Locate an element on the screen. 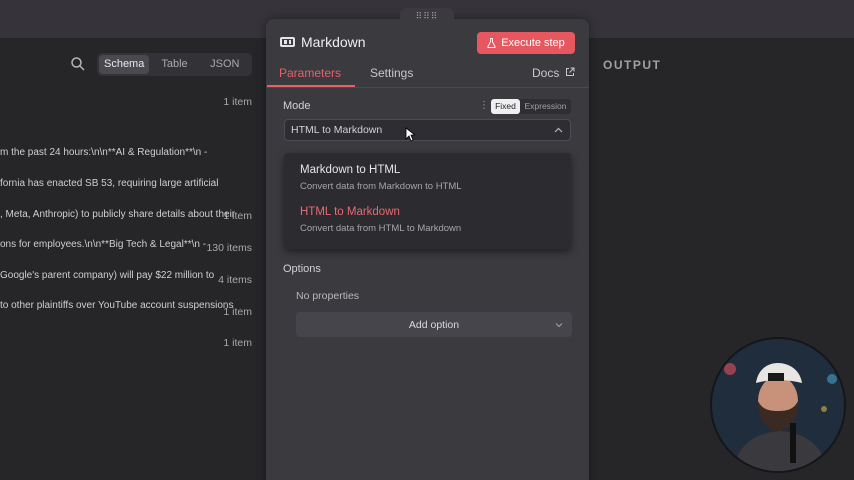 Image resolution: width=854 pixels, height=480 pixels. fixed-expression-toggle: Fixed Expression is located at coordinates (531, 106).